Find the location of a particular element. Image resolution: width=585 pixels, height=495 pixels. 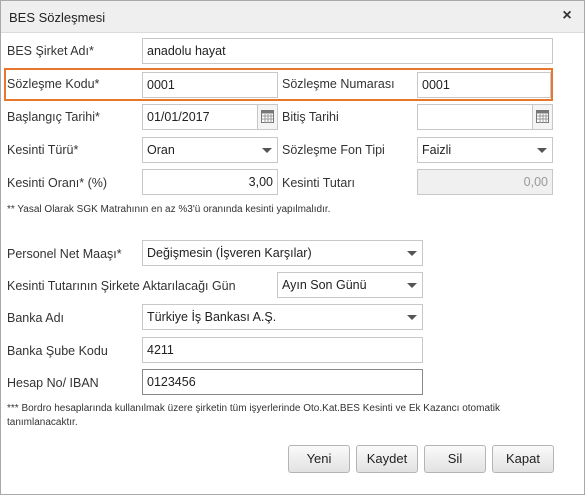

new-button: Yeni is located at coordinates (319, 459).